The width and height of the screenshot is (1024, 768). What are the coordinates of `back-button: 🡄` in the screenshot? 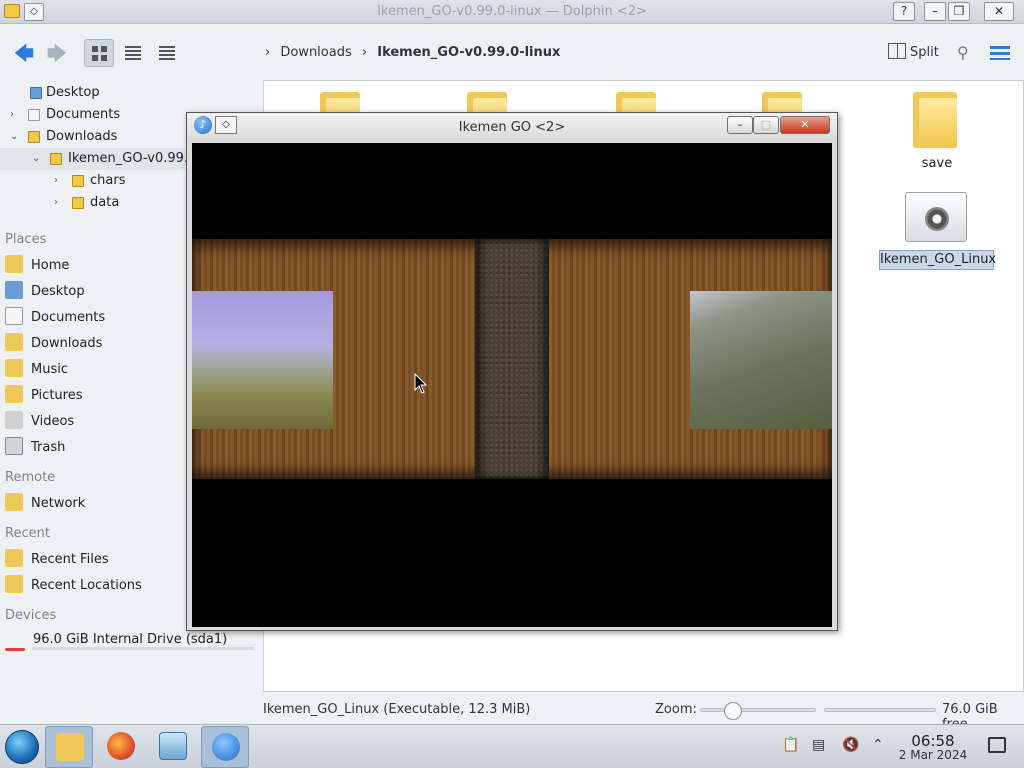 It's located at (24, 53).